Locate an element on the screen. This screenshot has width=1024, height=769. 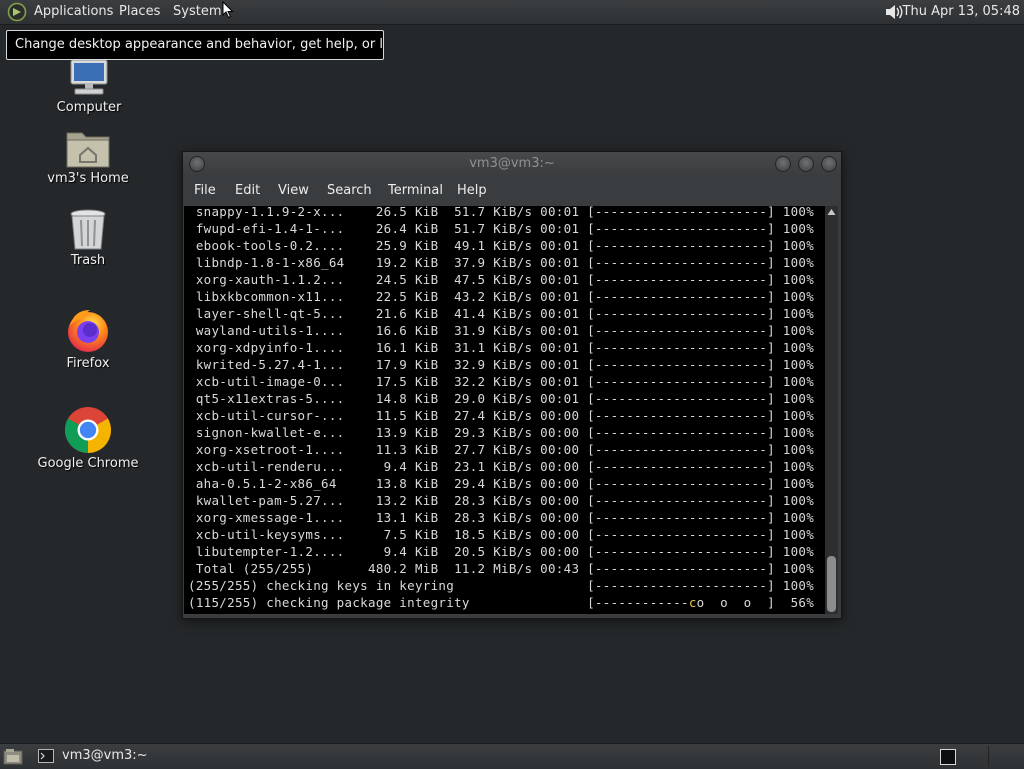
taskbar-window-label: vm3@vm3:~ is located at coordinates (105, 755).